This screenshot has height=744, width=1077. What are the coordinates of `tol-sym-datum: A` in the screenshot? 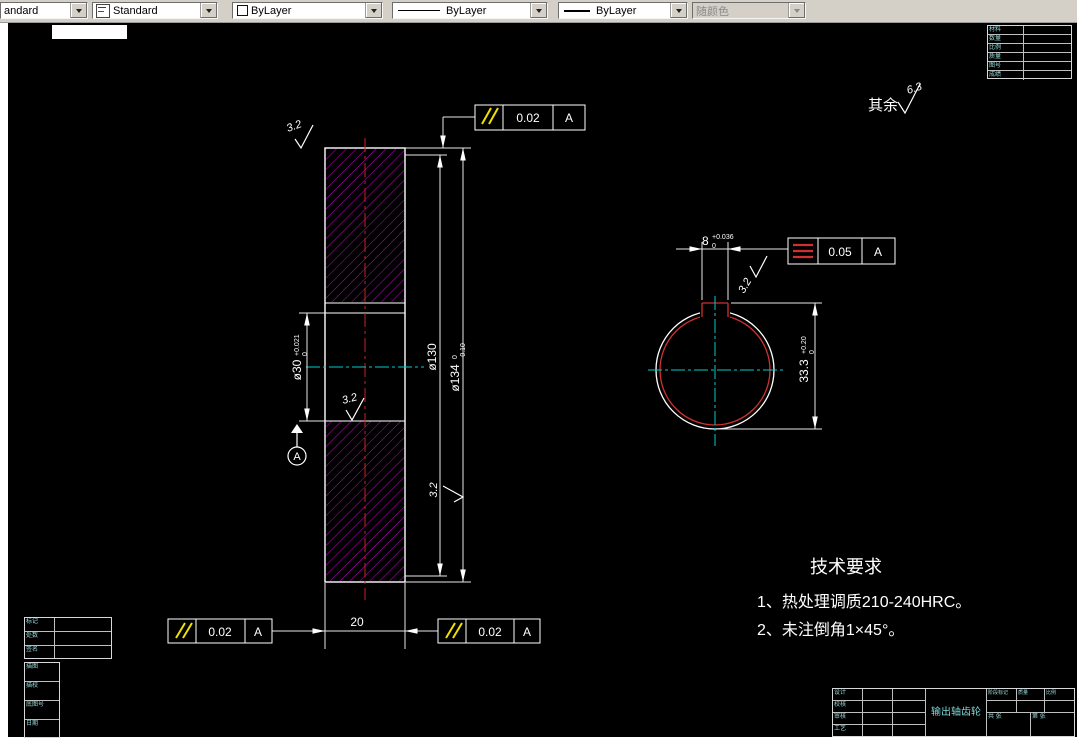 It's located at (878, 252).